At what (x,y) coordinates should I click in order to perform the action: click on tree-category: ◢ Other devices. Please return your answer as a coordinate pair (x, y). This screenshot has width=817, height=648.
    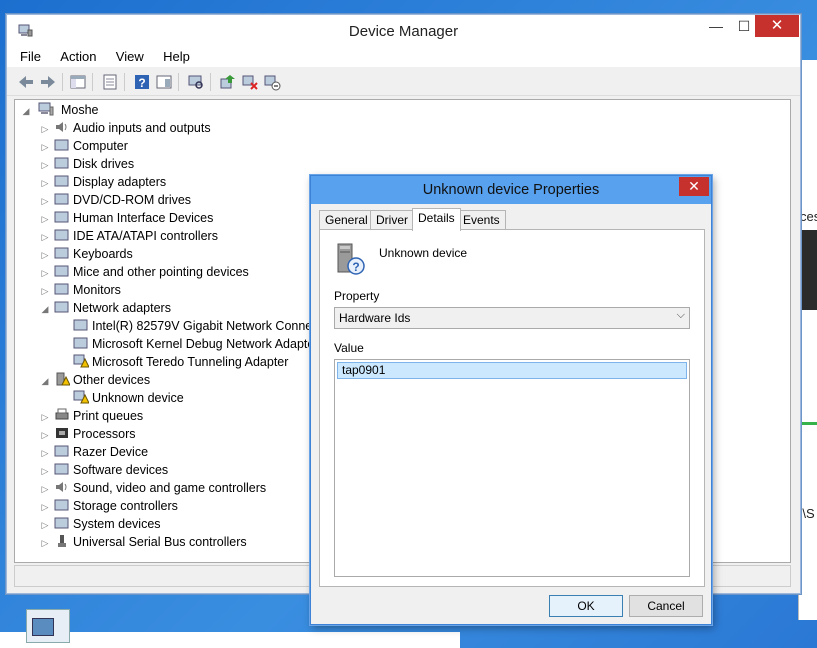
    Looking at the image, I should click on (95, 380).